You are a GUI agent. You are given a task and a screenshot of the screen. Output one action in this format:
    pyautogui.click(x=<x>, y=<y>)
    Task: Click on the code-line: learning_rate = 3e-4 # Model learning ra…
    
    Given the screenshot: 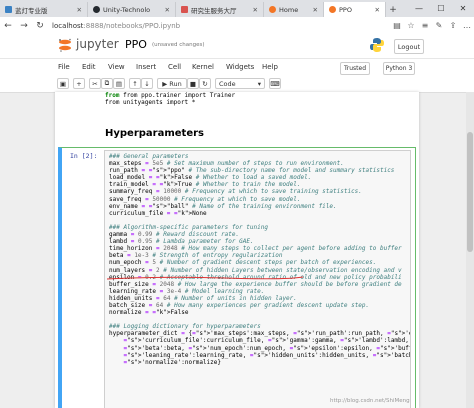 What is the action you would take?
    pyautogui.click(x=187, y=291)
    